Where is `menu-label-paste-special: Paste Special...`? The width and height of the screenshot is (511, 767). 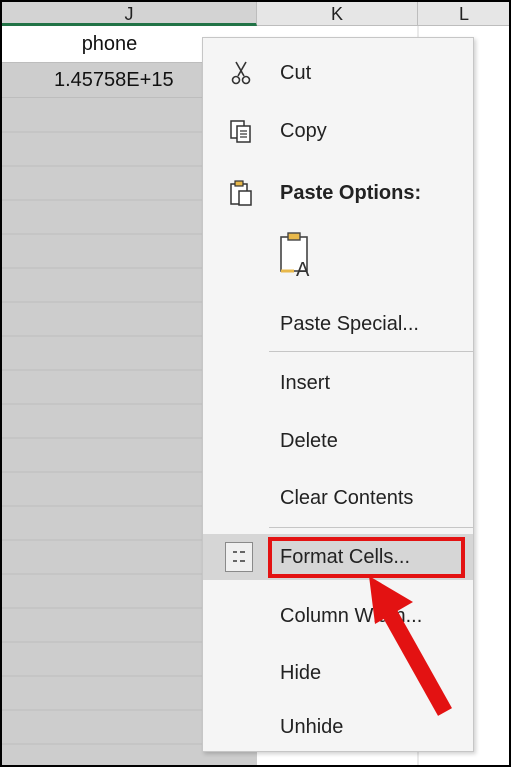 menu-label-paste-special: Paste Special... is located at coordinates (349, 324).